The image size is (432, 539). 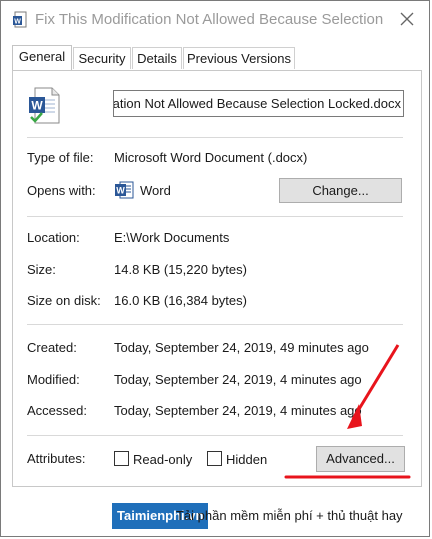 I want to click on modified-value: Today, September 24, 2019, 4 minutes ago, so click(x=238, y=379).